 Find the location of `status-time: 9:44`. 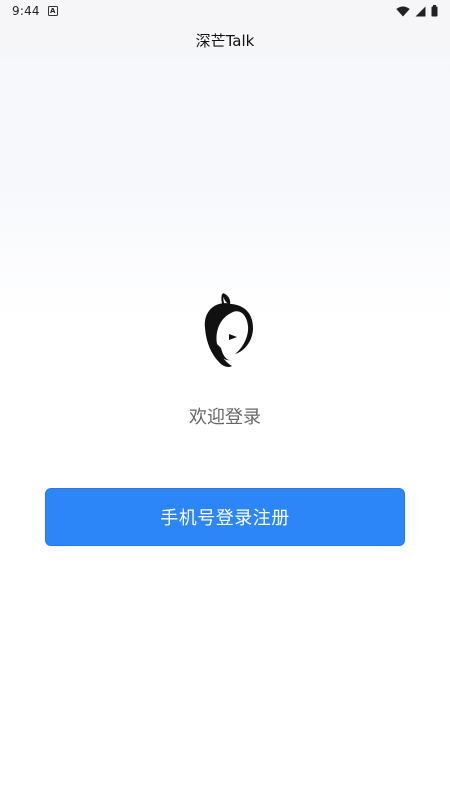

status-time: 9:44 is located at coordinates (26, 11).